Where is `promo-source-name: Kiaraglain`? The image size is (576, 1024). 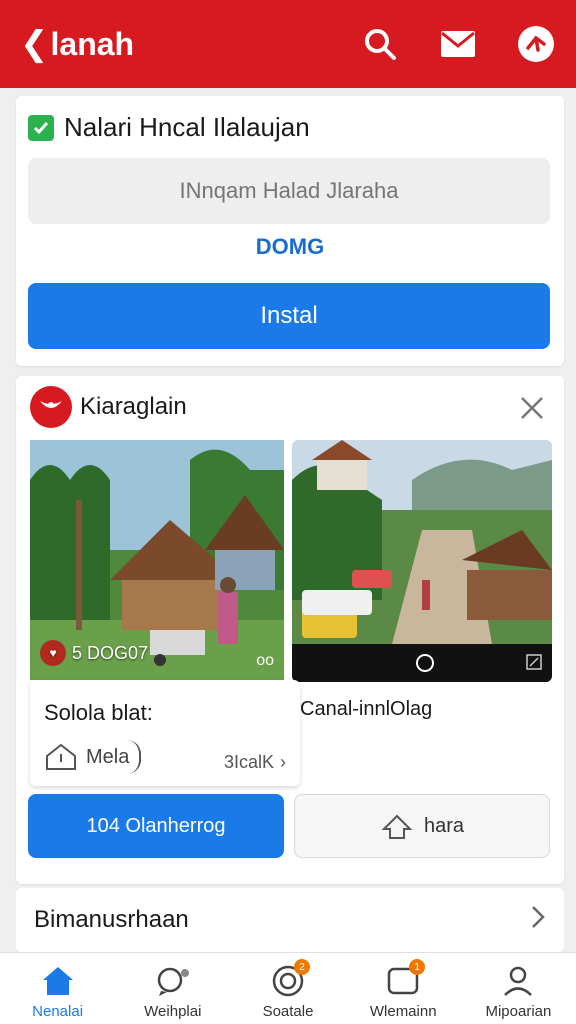
promo-source-name: Kiaraglain is located at coordinates (133, 406).